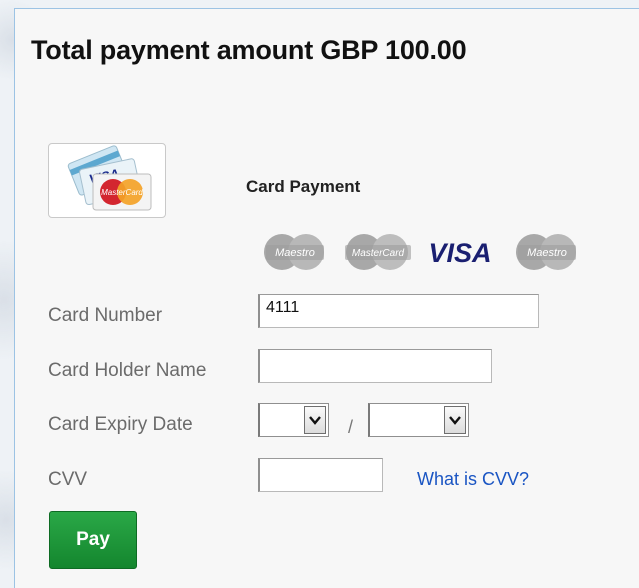  Describe the element at coordinates (109, 178) in the screenshot. I see `visa-mastercard-cards-icon: VISA MasterCard` at that location.